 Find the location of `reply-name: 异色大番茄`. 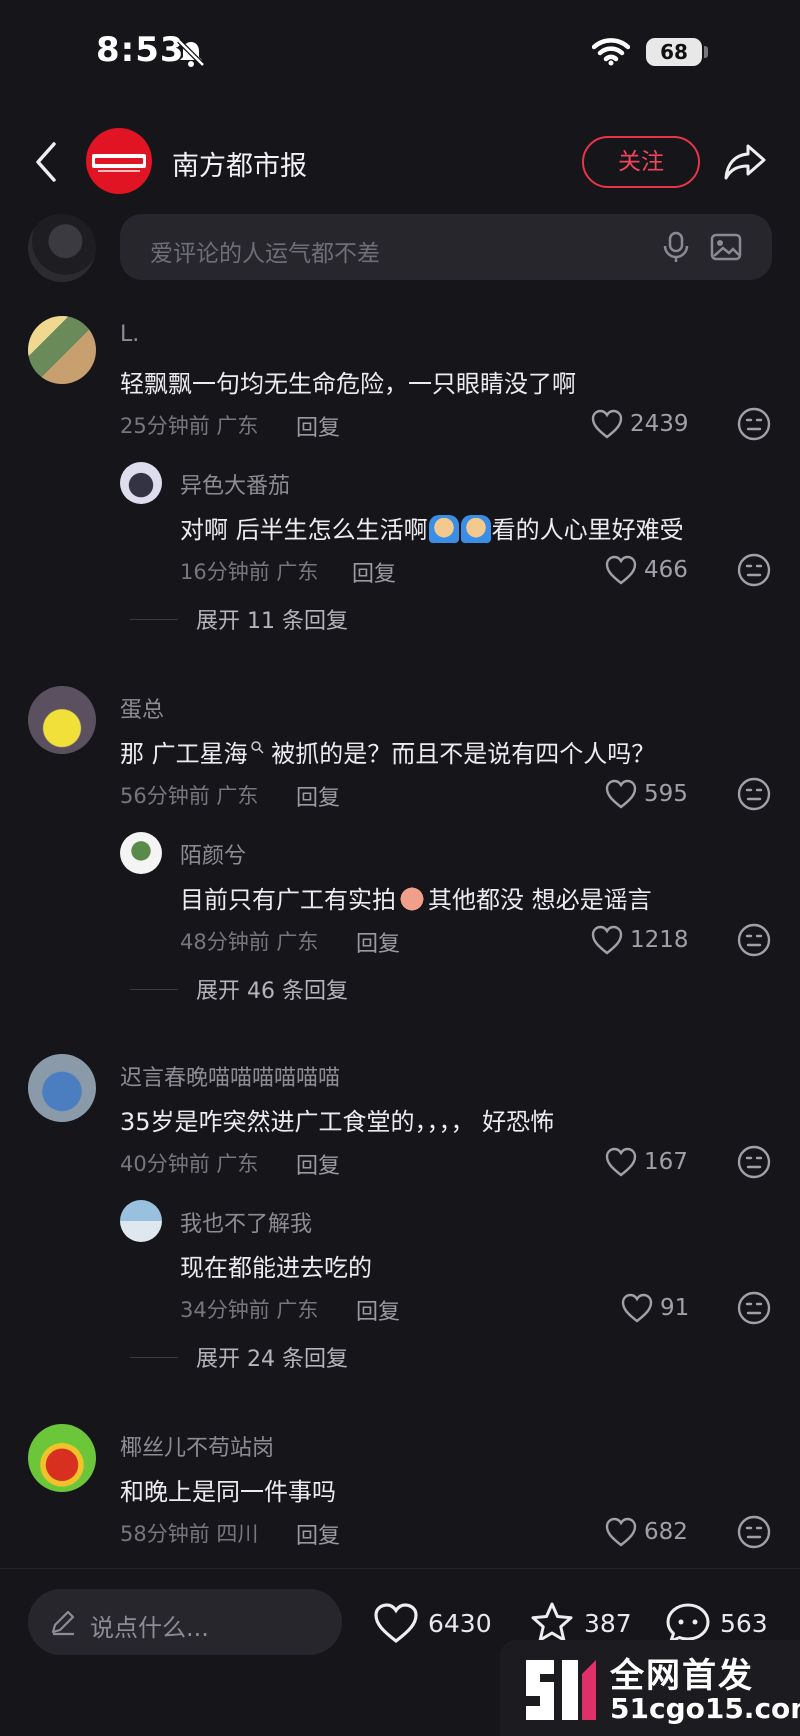

reply-name: 异色大番茄 is located at coordinates (235, 484).